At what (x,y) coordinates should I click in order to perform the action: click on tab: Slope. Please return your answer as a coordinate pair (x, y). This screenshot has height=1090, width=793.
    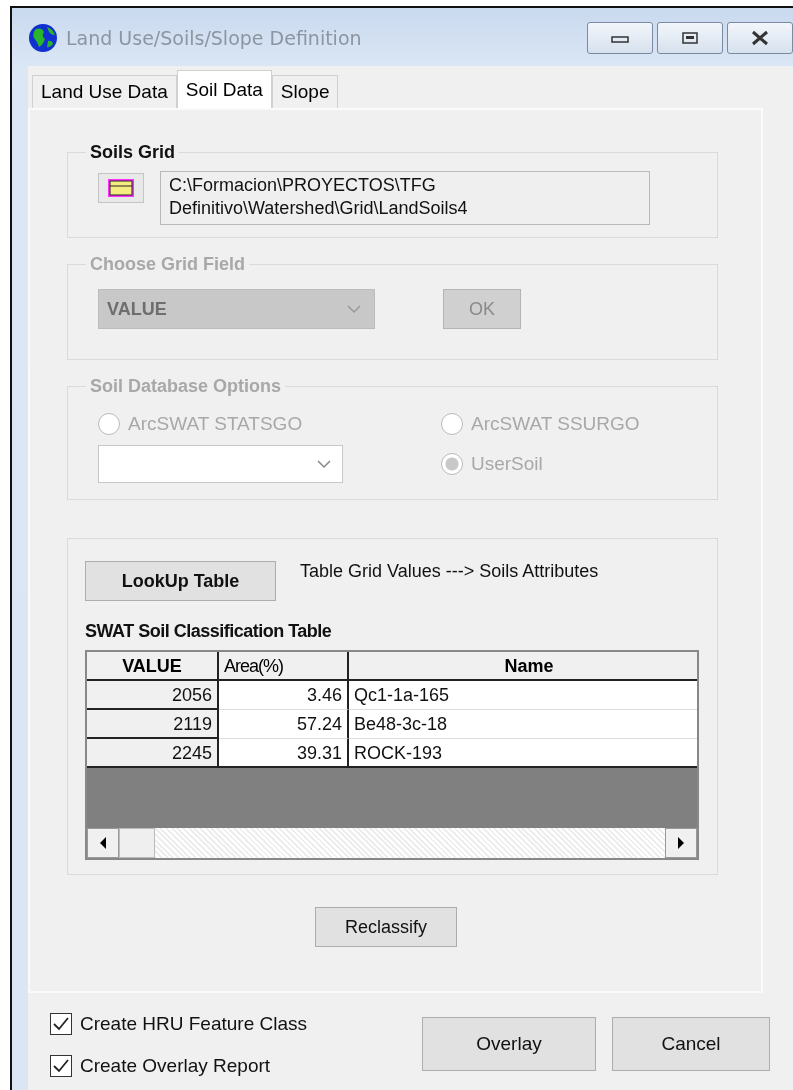
    Looking at the image, I should click on (305, 91).